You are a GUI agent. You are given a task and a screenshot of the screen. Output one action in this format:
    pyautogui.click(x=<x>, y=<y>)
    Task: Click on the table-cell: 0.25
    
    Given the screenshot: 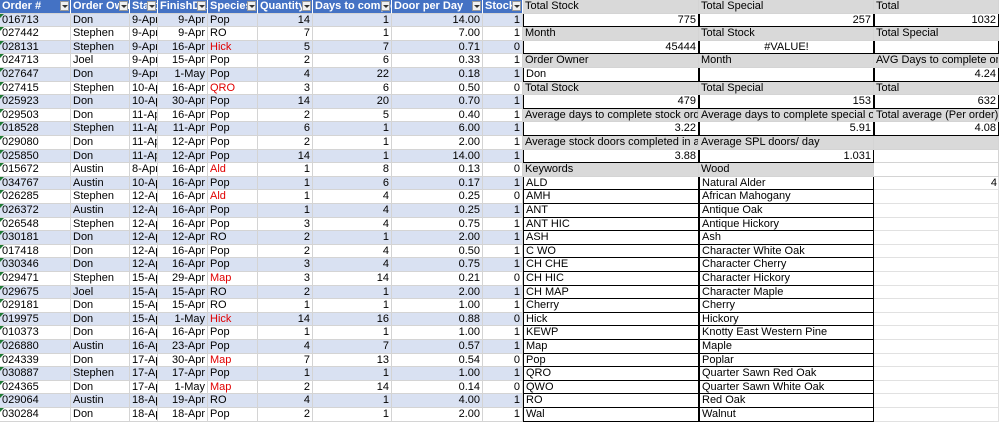 What is the action you would take?
    pyautogui.click(x=437, y=211)
    